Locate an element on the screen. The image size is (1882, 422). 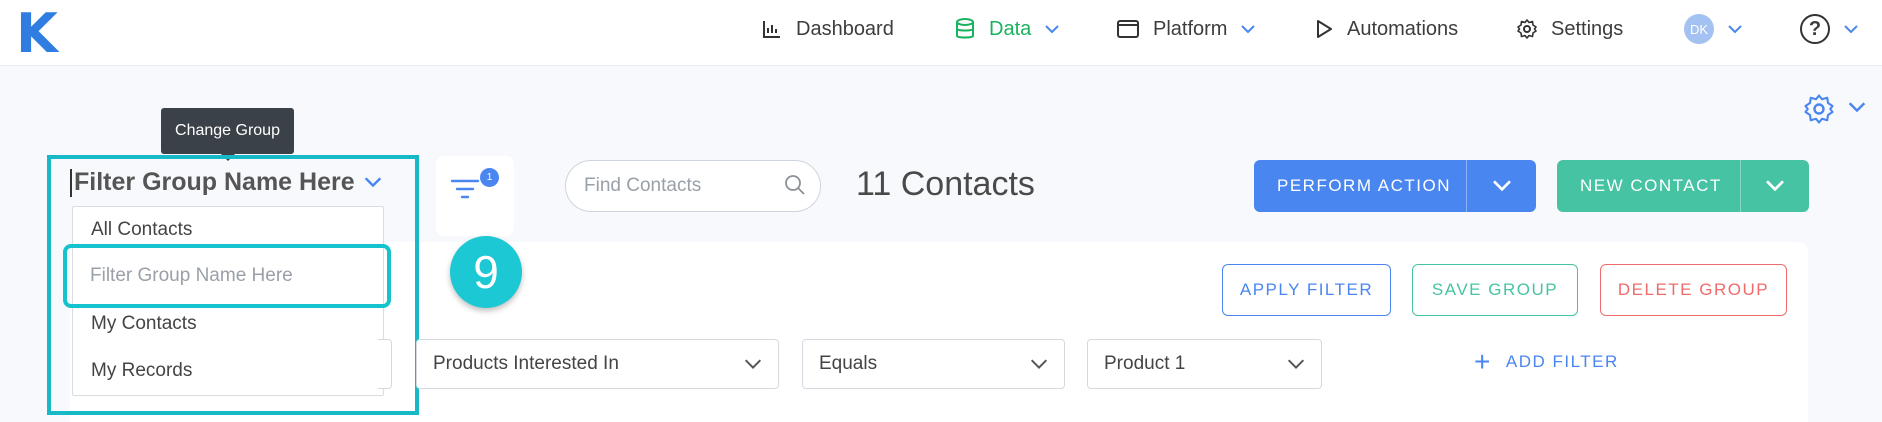
filter-count-badge: 1 is located at coordinates (489, 177).